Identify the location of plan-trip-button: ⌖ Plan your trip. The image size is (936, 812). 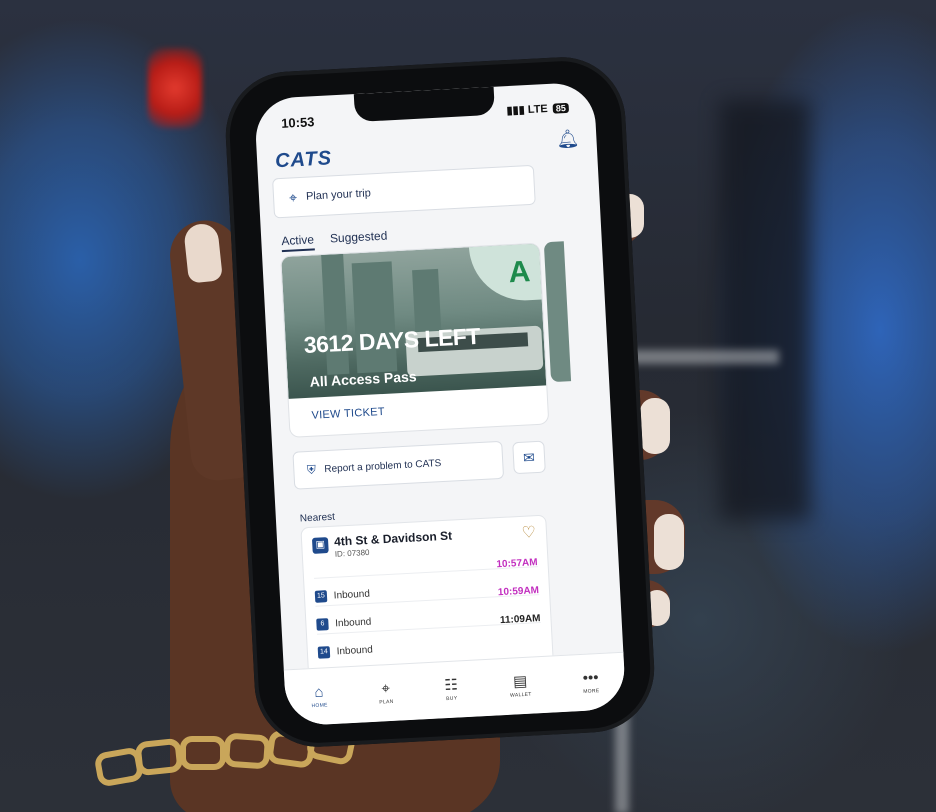
(404, 191).